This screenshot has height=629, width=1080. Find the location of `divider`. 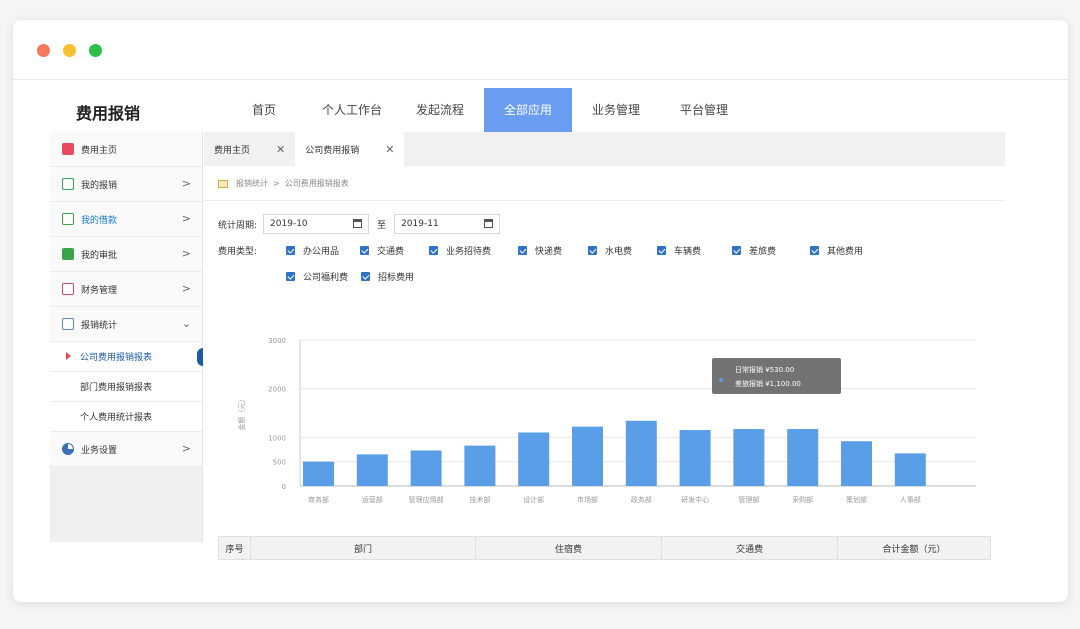

divider is located at coordinates (604, 200).